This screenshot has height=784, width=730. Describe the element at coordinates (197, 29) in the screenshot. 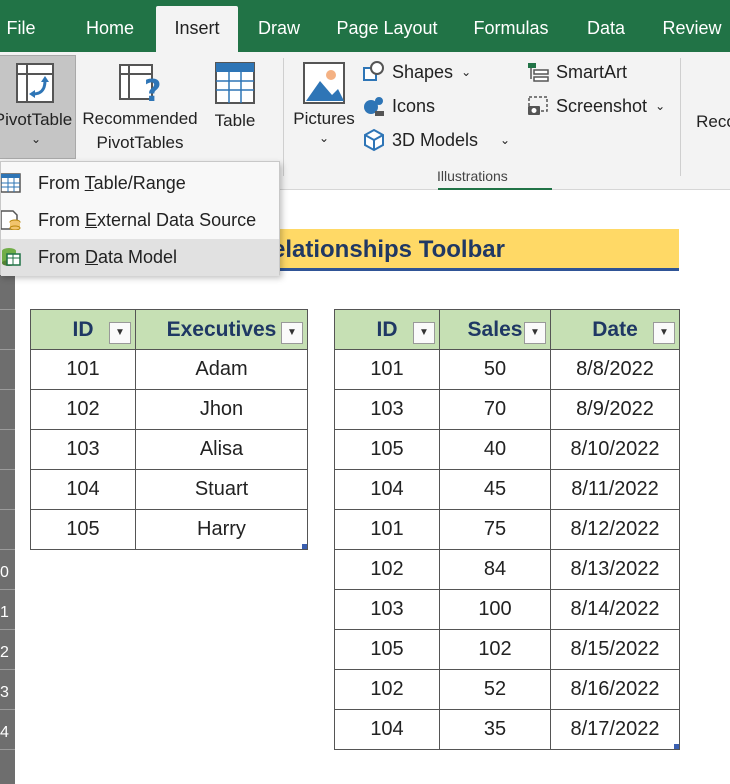

I see `tab-insert: Insert` at that location.